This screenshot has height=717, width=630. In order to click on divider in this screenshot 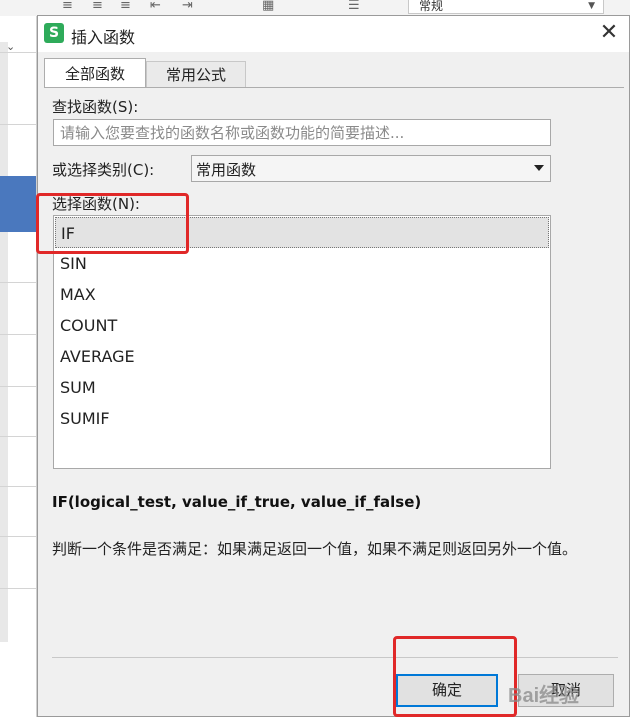, I will do `click(335, 657)`.